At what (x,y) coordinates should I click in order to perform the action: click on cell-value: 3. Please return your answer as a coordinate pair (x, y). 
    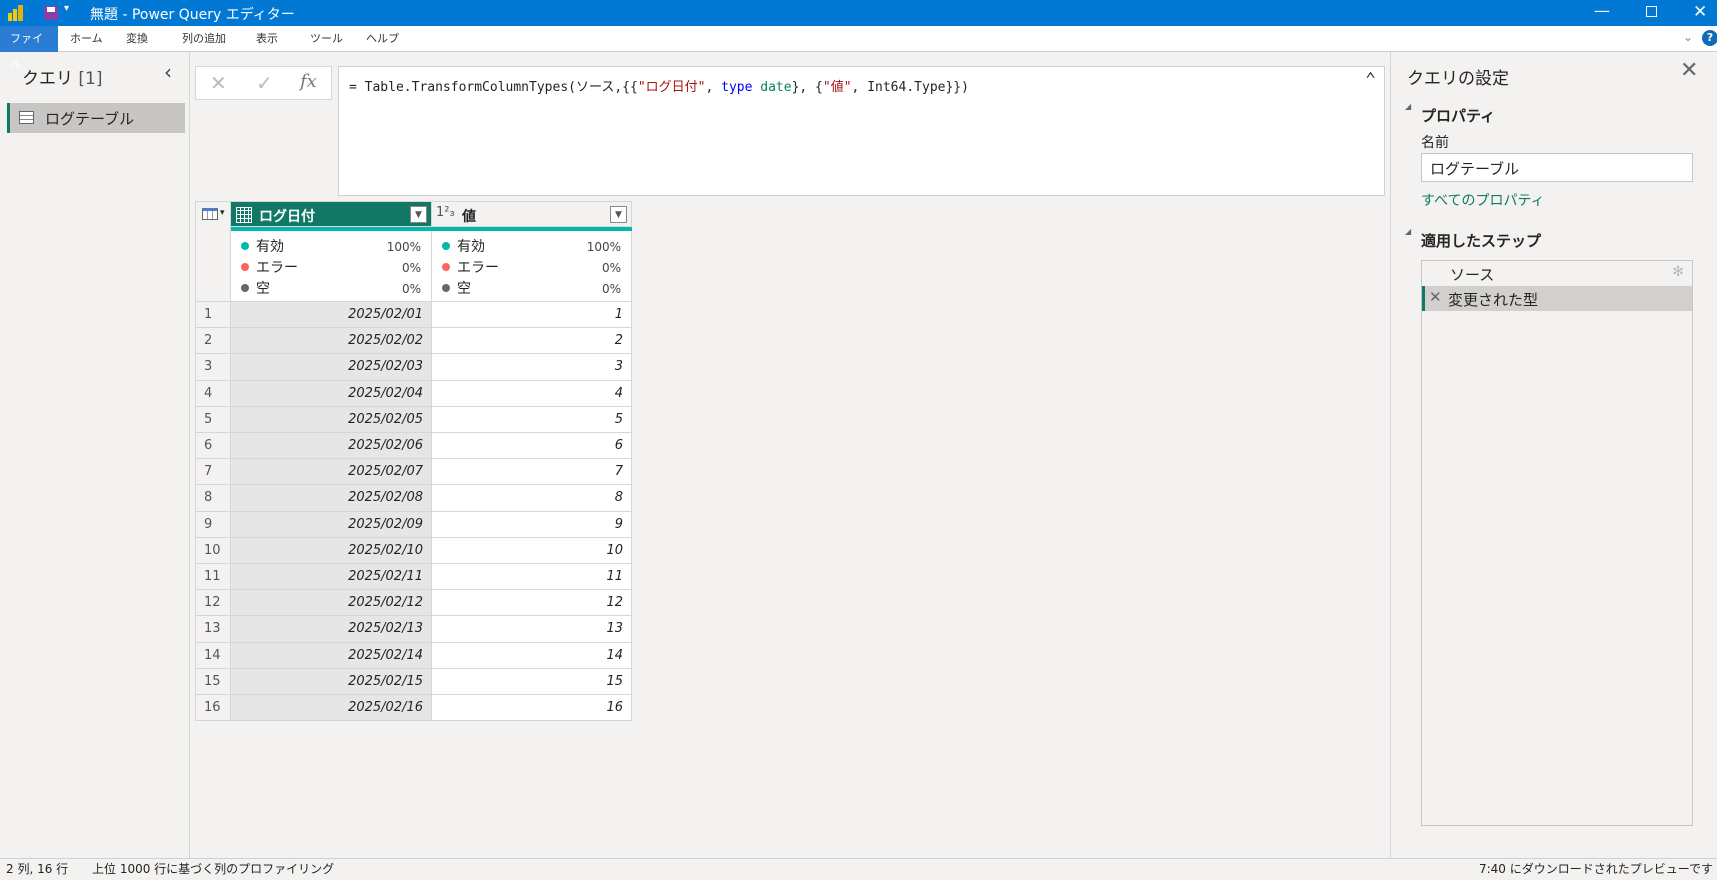
    Looking at the image, I should click on (532, 367).